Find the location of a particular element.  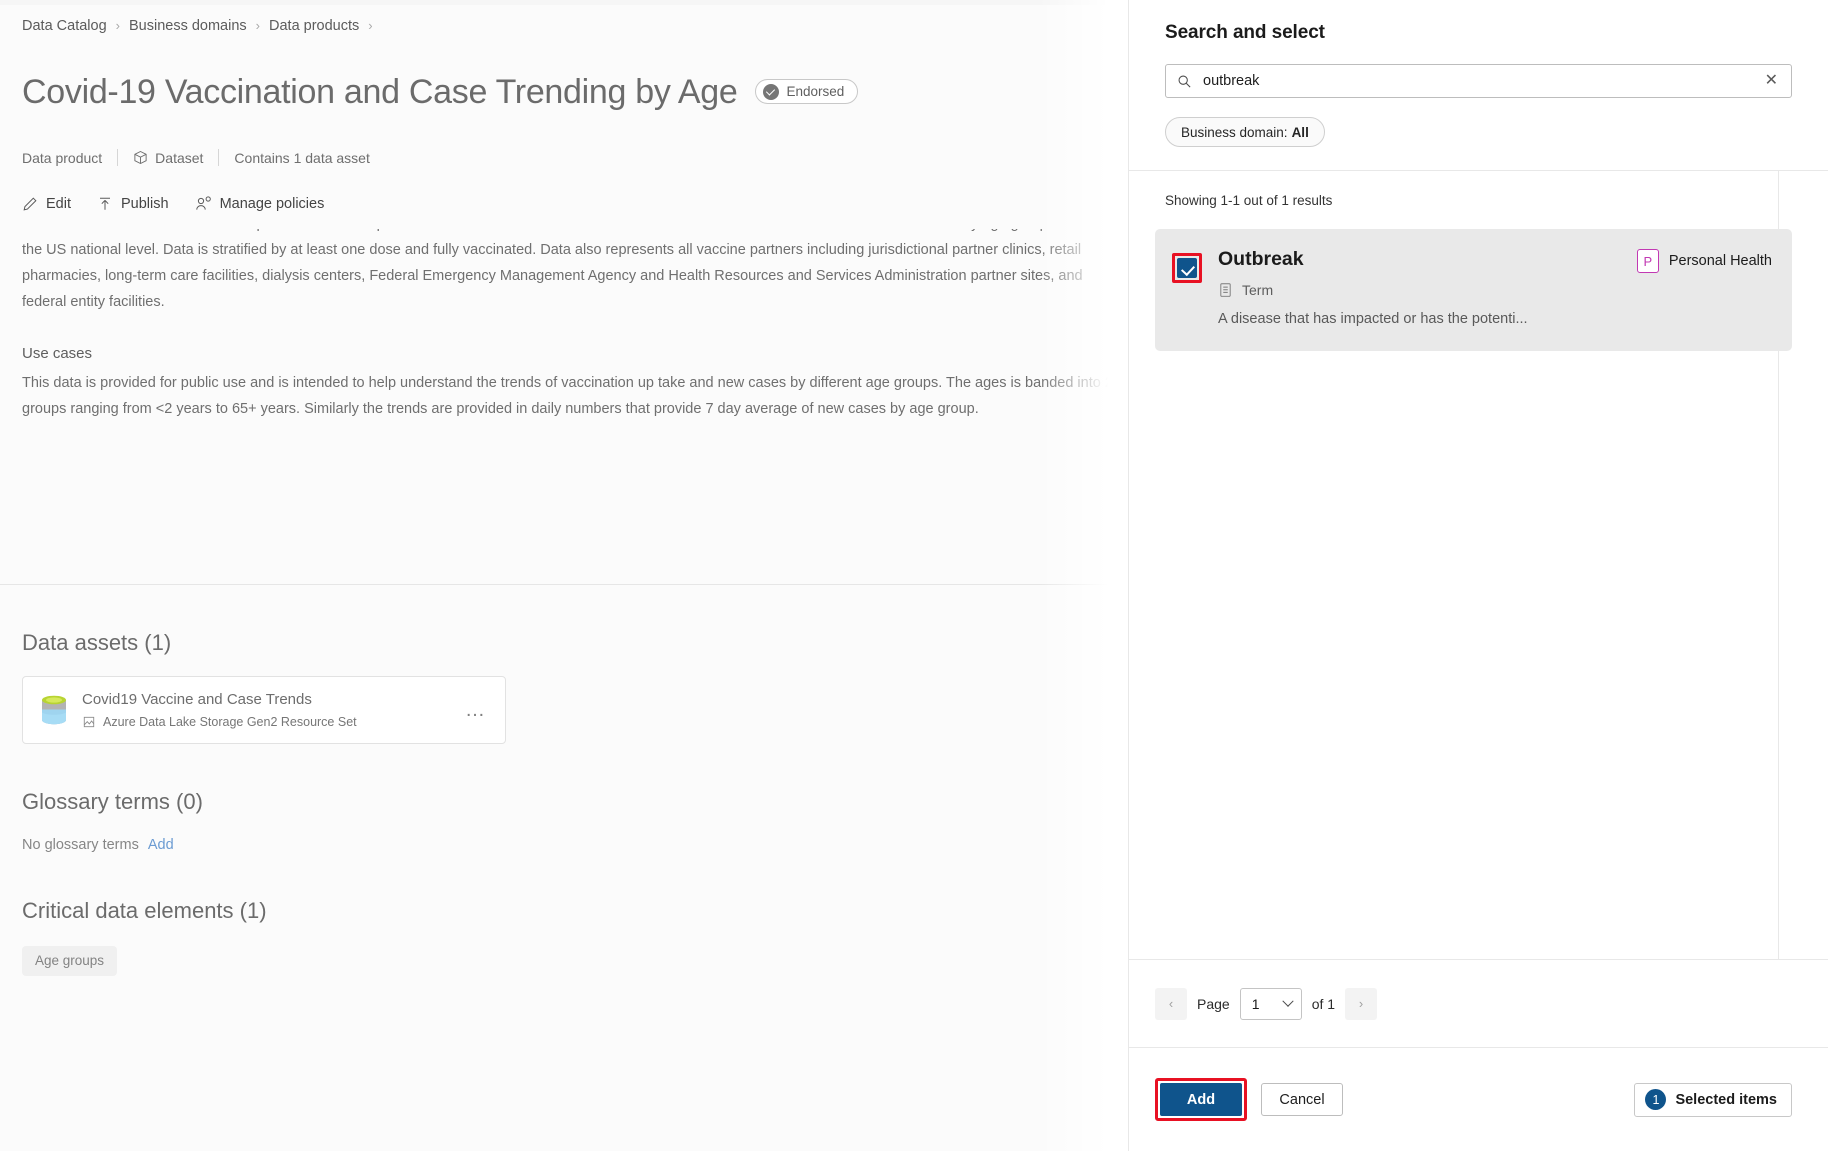

result-title: Outbreak is located at coordinates (1261, 259).